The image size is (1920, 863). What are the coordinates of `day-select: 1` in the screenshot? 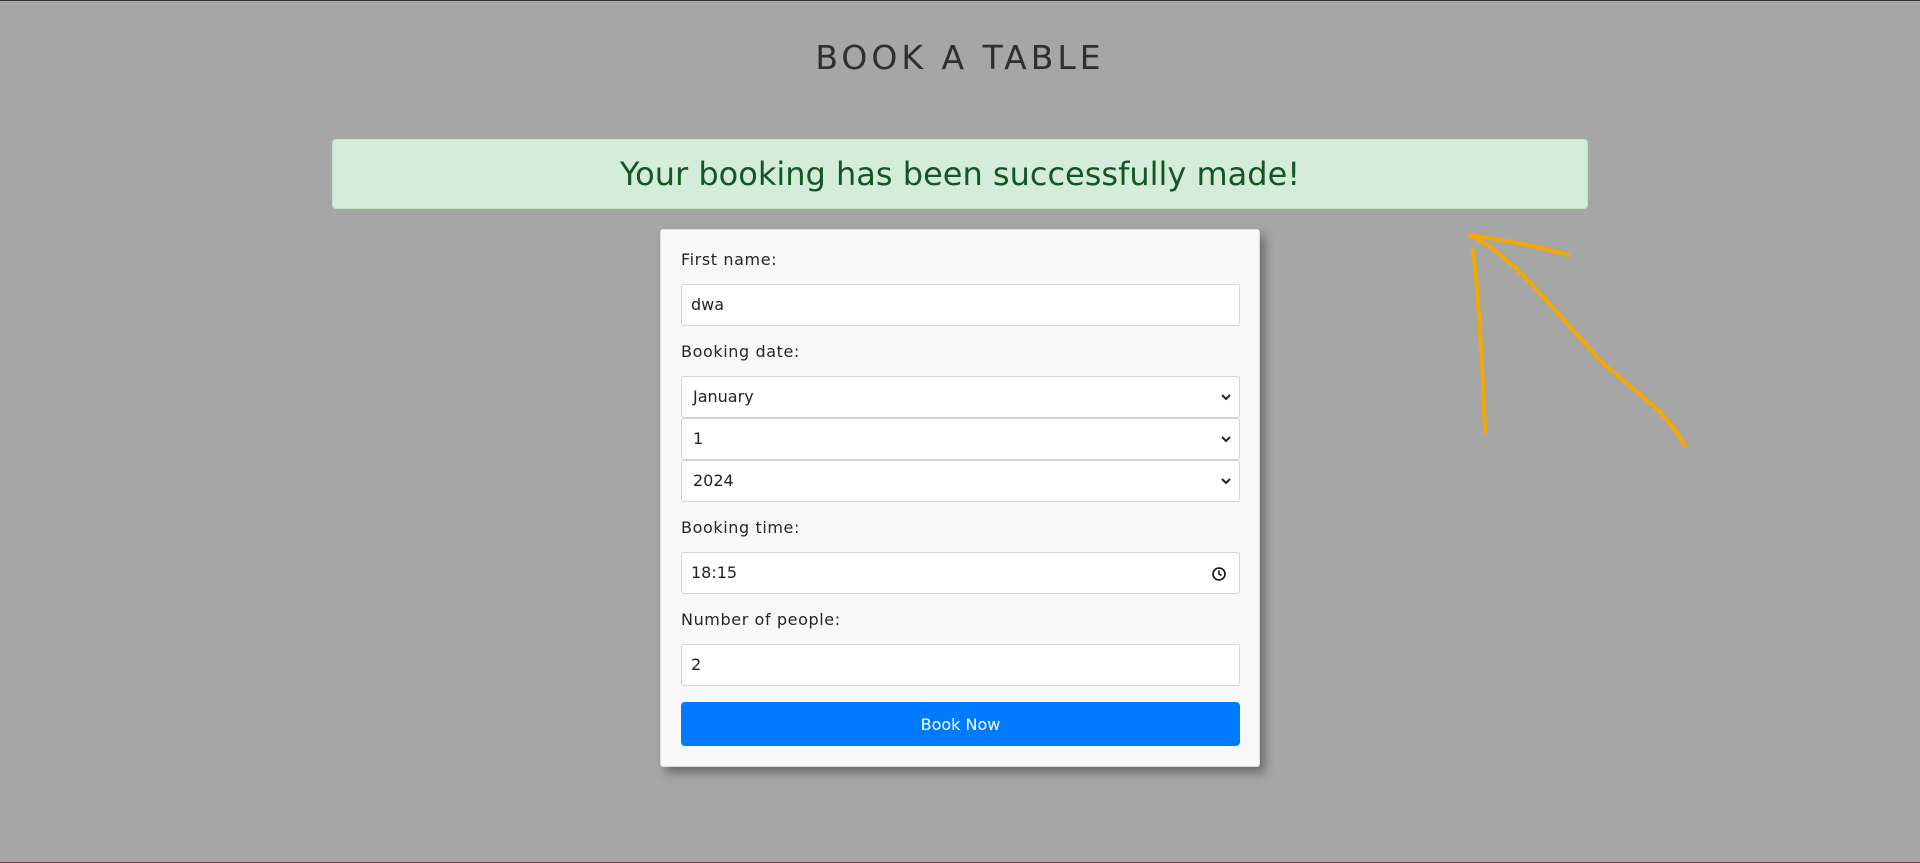 It's located at (960, 439).